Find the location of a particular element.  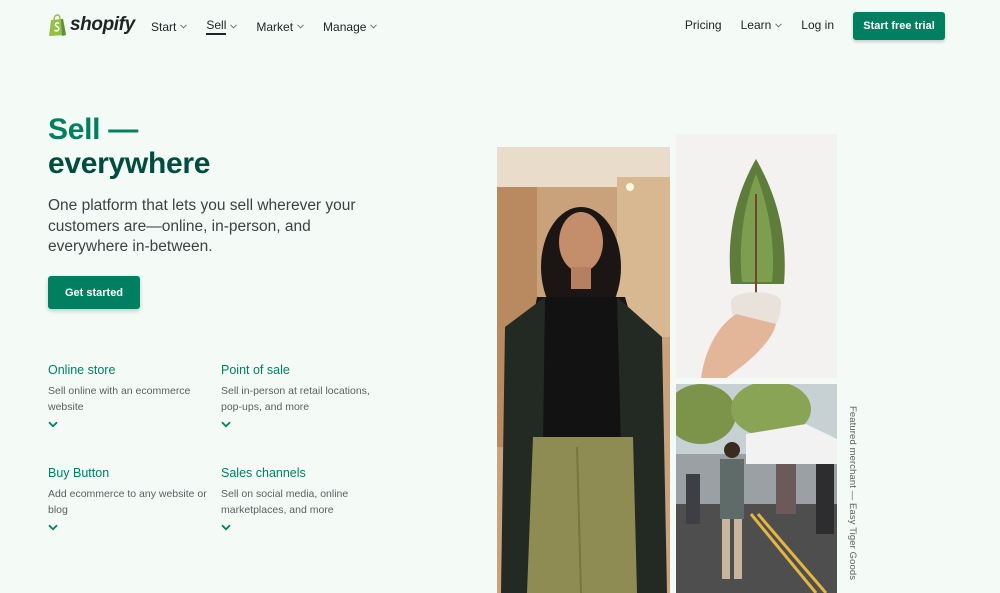

page-title-line1: Sell — is located at coordinates (93, 129).